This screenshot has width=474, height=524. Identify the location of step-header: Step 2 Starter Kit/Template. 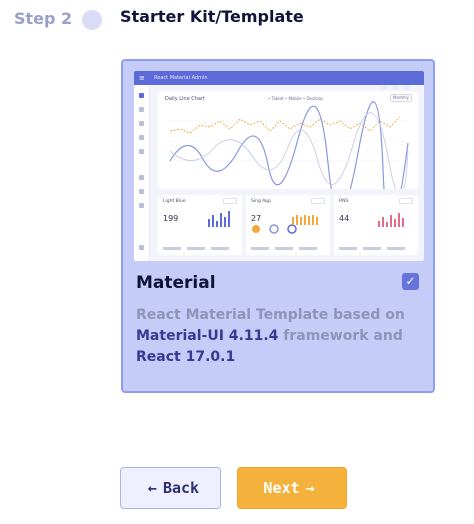
(237, 20).